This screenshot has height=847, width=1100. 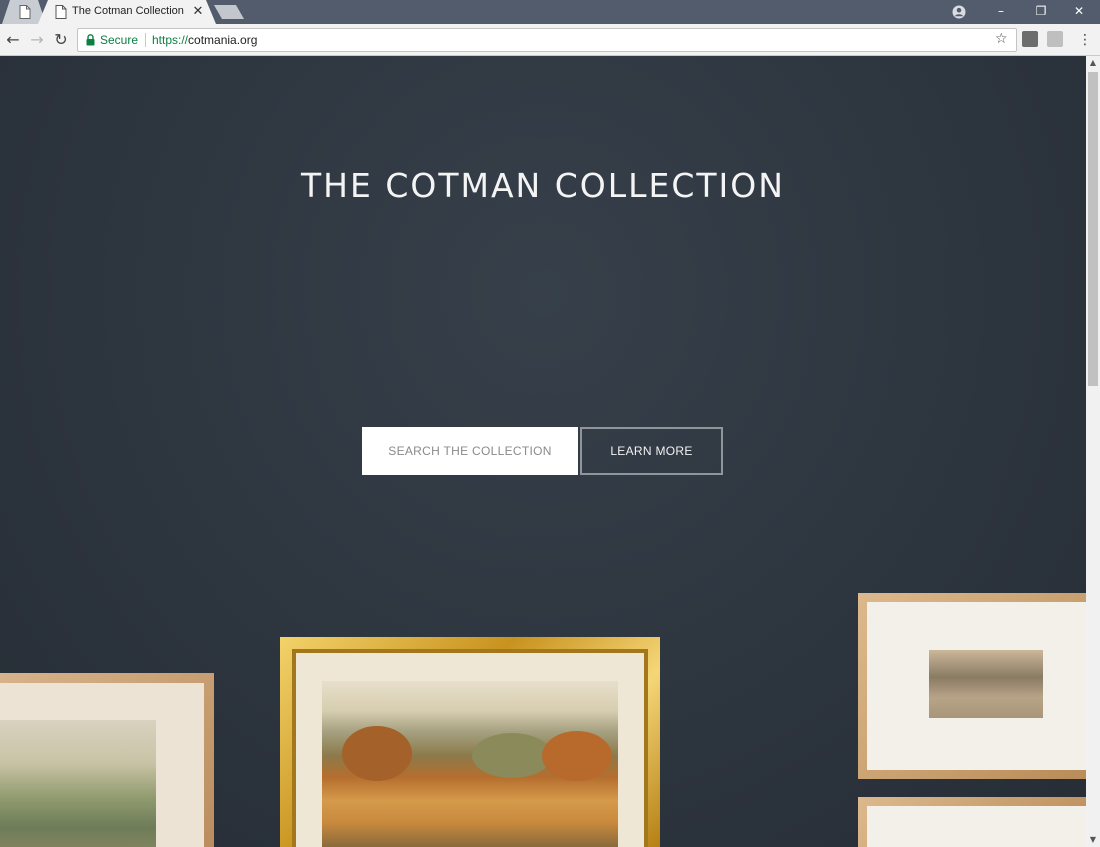 I want to click on new-tab-shape, so click(x=229, y=12).